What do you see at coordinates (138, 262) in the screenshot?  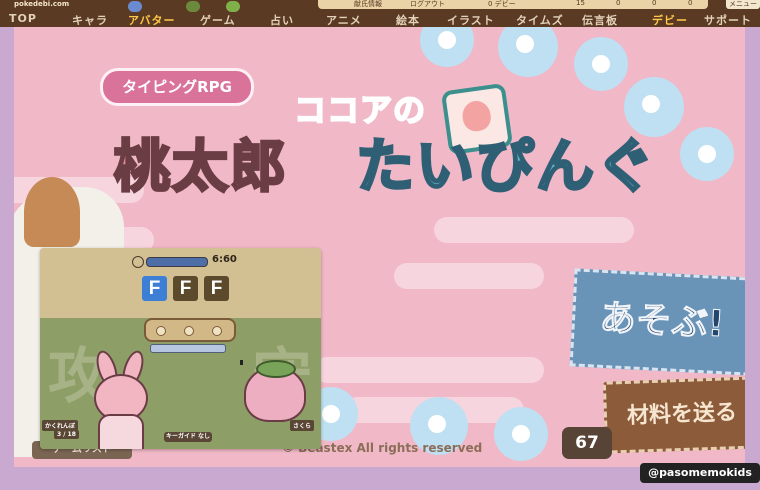 I see `clock-icon` at bounding box center [138, 262].